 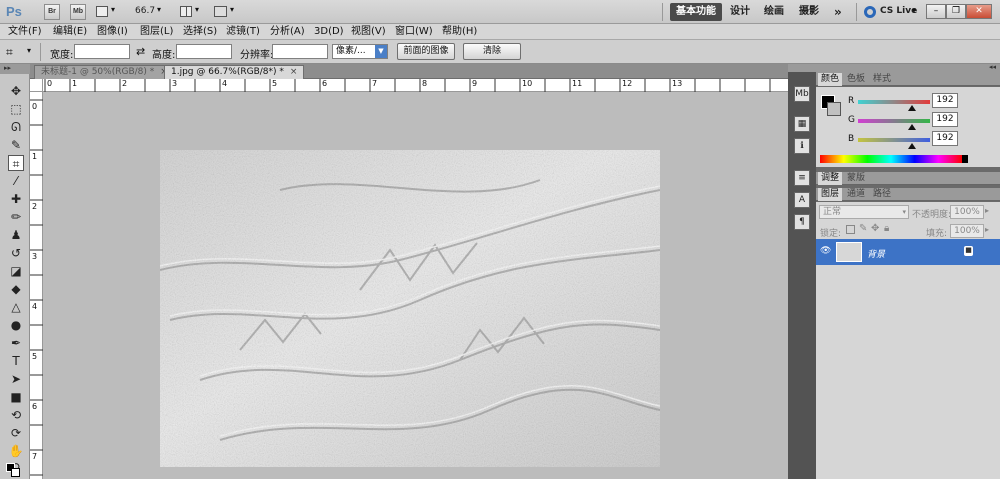 I want to click on horizontal-ruler: 0 1 2 3 4 5 6 7 8 9 10 11 12 13, so click(x=415, y=85).